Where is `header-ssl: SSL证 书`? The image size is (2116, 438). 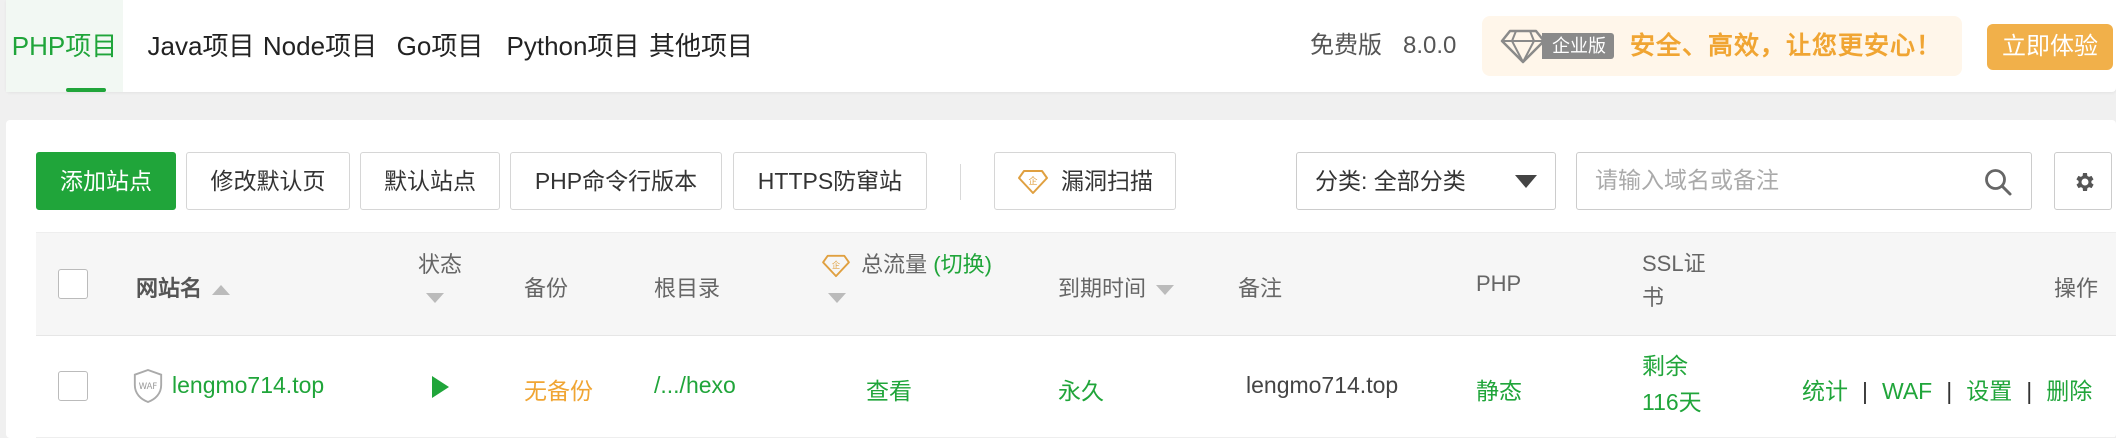 header-ssl: SSL证 书 is located at coordinates (1674, 281).